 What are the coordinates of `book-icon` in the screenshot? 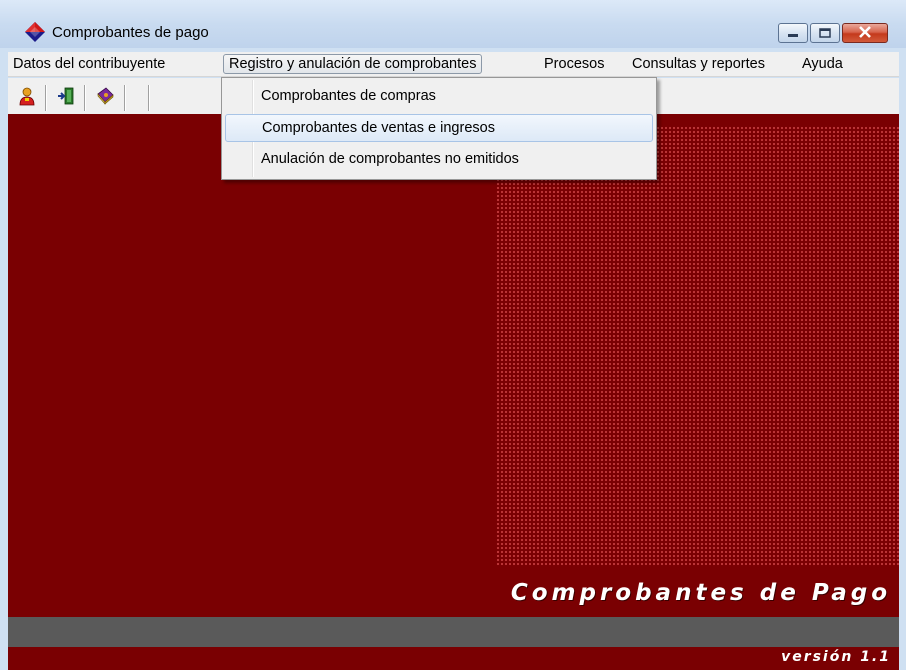 It's located at (105, 97).